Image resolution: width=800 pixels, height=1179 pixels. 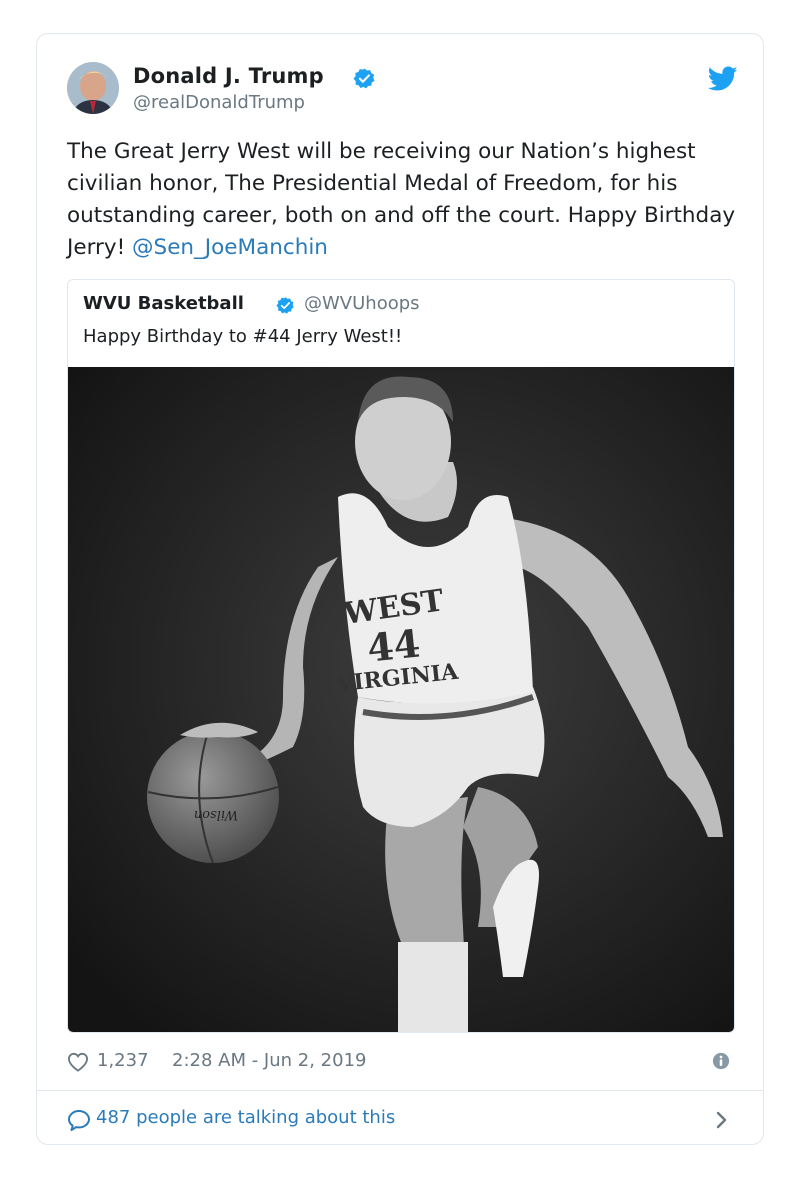 What do you see at coordinates (362, 303) in the screenshot?
I see `quoted-author-handle: @WVUhoops` at bounding box center [362, 303].